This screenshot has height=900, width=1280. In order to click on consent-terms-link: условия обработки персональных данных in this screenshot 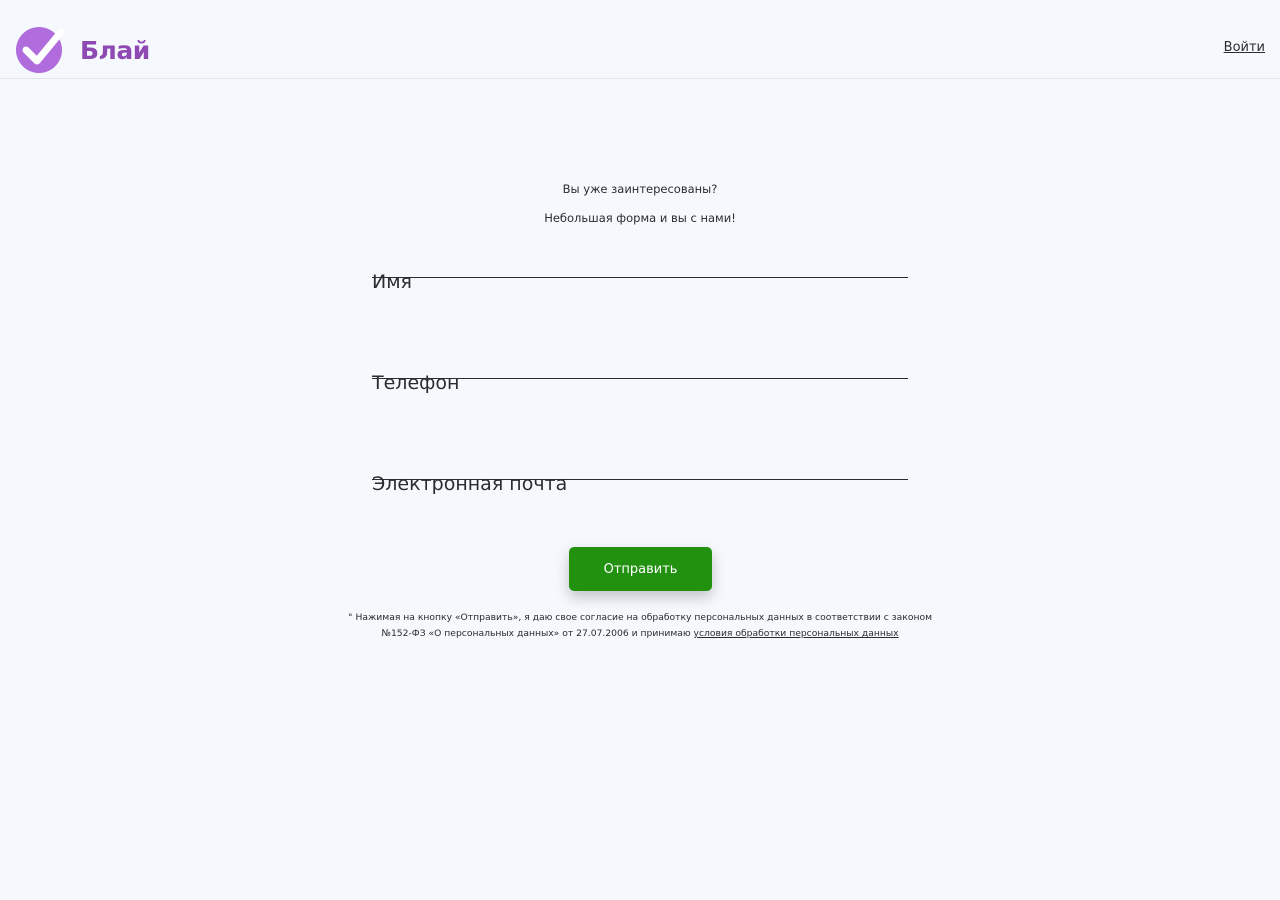, I will do `click(796, 633)`.